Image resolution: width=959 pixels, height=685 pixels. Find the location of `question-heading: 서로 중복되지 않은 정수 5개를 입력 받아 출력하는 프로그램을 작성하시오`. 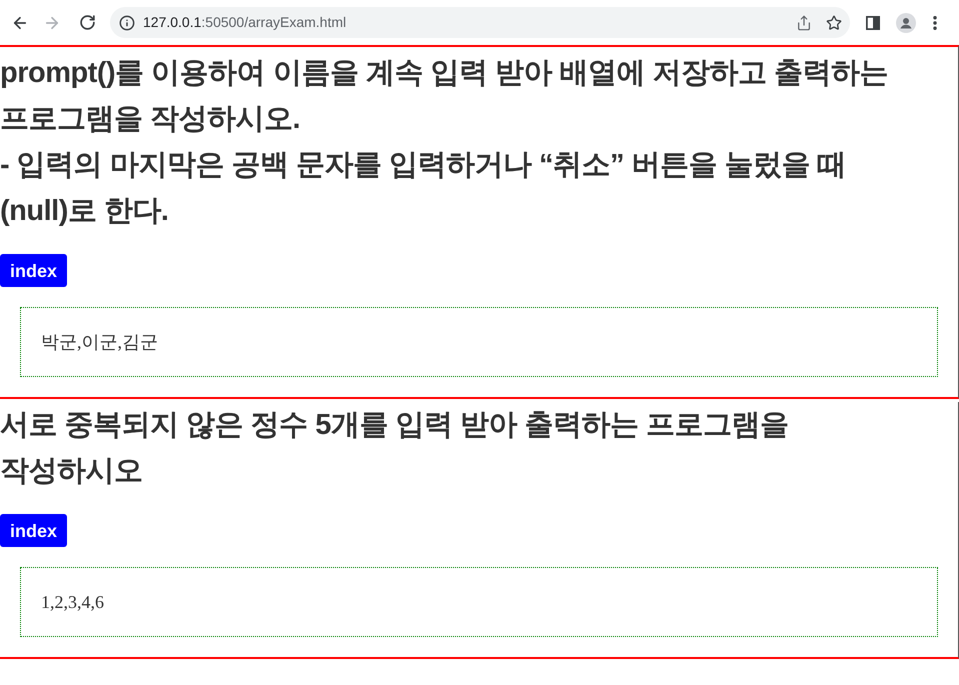

question-heading: 서로 중복되지 않은 정수 5개를 입력 받아 출력하는 프로그램을 작성하시오 is located at coordinates (395, 448).